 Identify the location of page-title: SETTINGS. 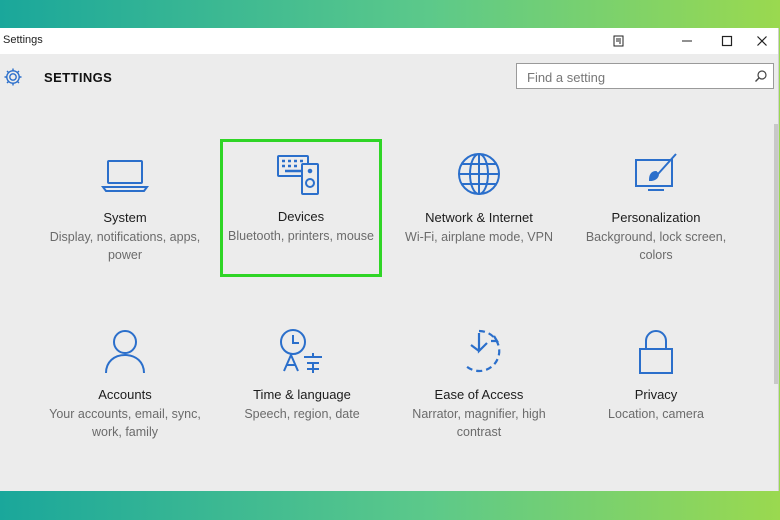
(78, 77).